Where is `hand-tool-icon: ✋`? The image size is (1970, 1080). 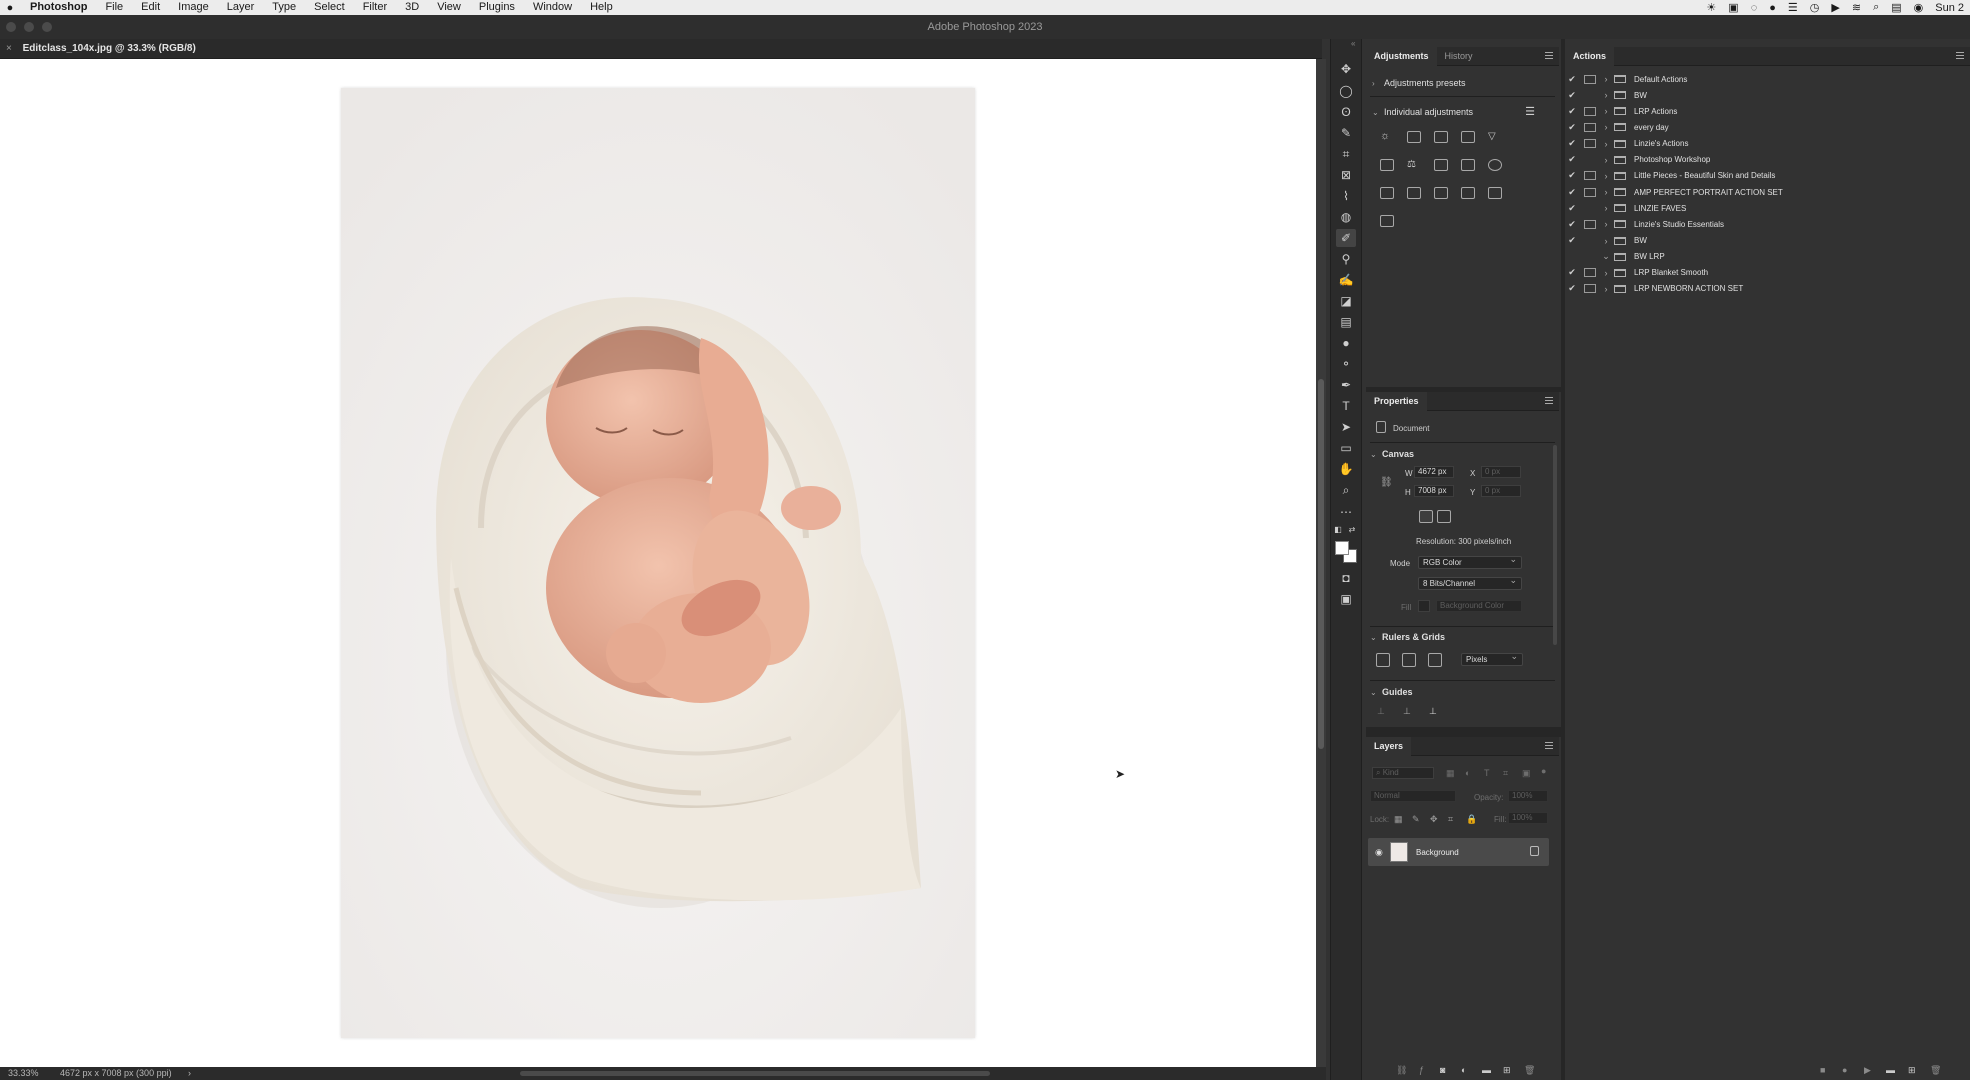
hand-tool-icon: ✋ is located at coordinates (1346, 469).